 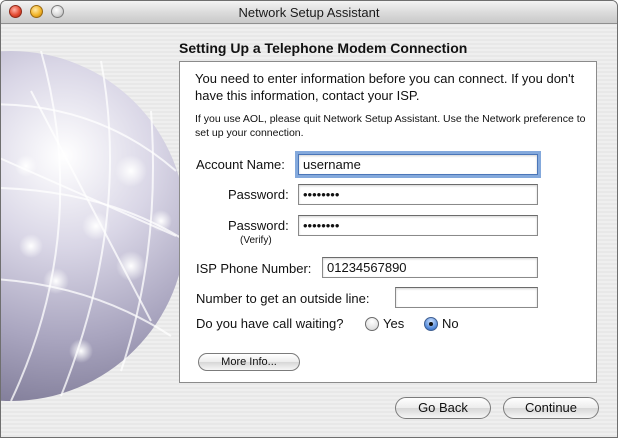 What do you see at coordinates (258, 194) in the screenshot?
I see `password-label: Password:` at bounding box center [258, 194].